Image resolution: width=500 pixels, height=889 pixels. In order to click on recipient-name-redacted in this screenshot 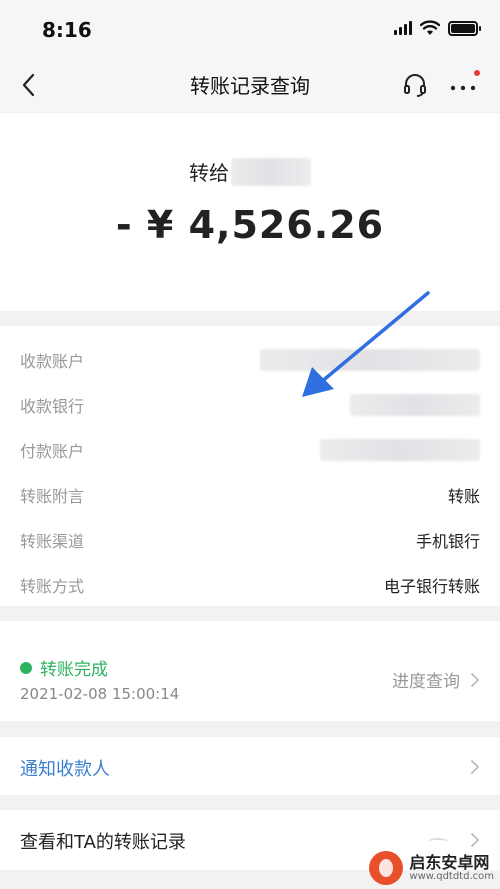, I will do `click(271, 171)`.